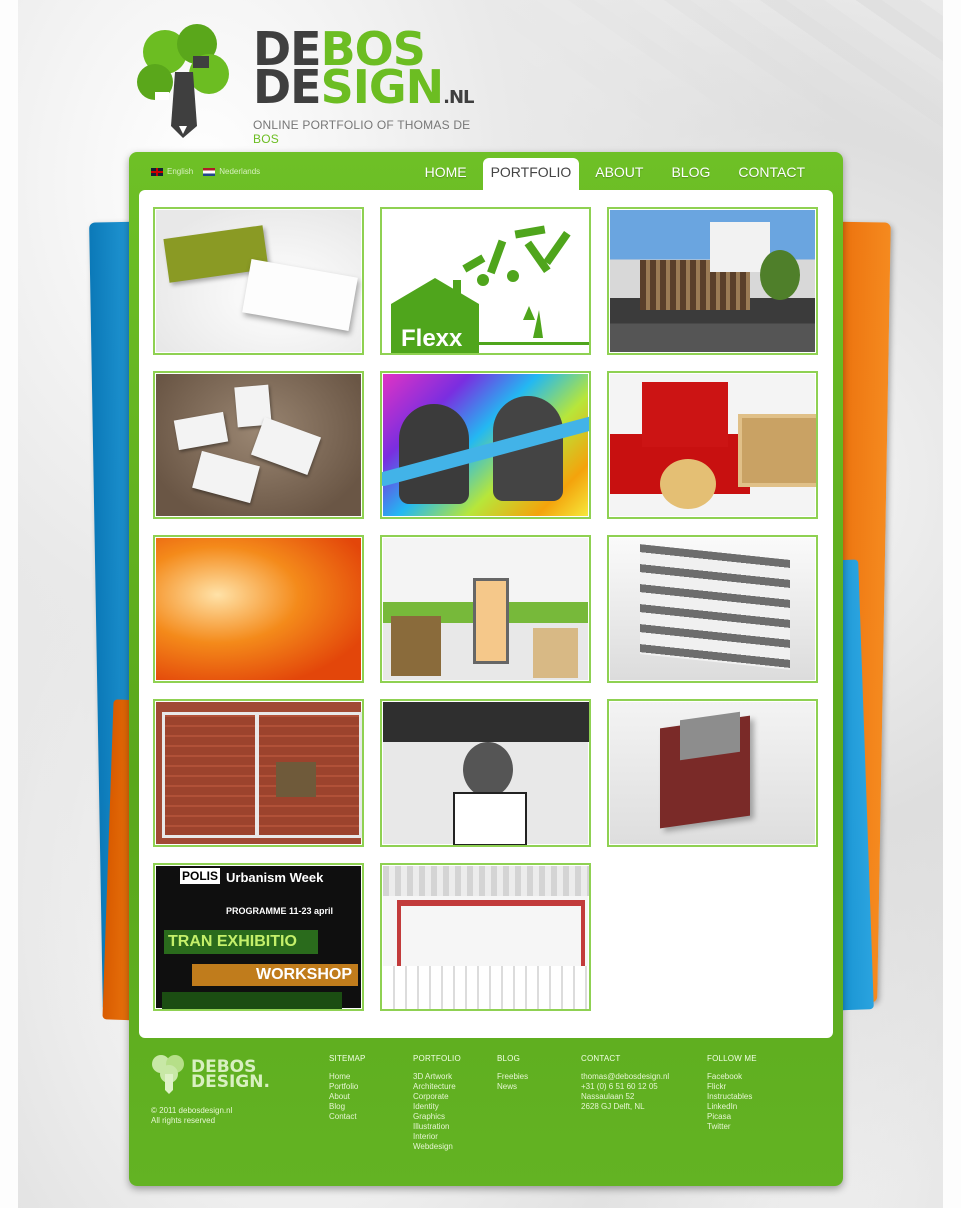 The height and width of the screenshot is (1208, 961). I want to click on rights-text: All rights reserved, so click(183, 1120).